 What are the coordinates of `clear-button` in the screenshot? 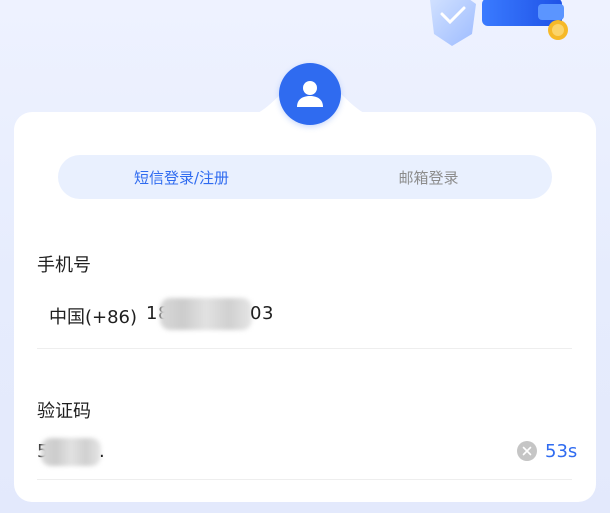 It's located at (527, 451).